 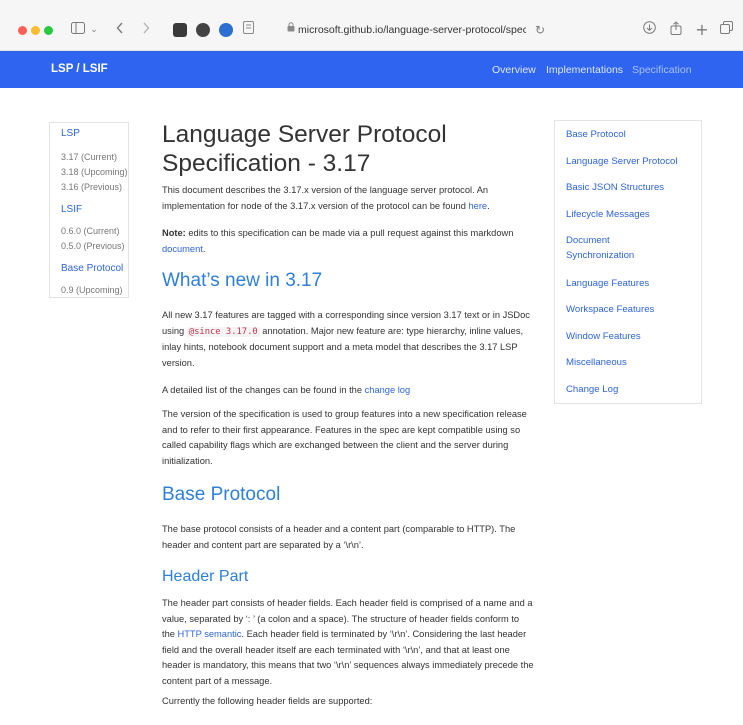 I want to click on change-log-link: change log, so click(x=388, y=390).